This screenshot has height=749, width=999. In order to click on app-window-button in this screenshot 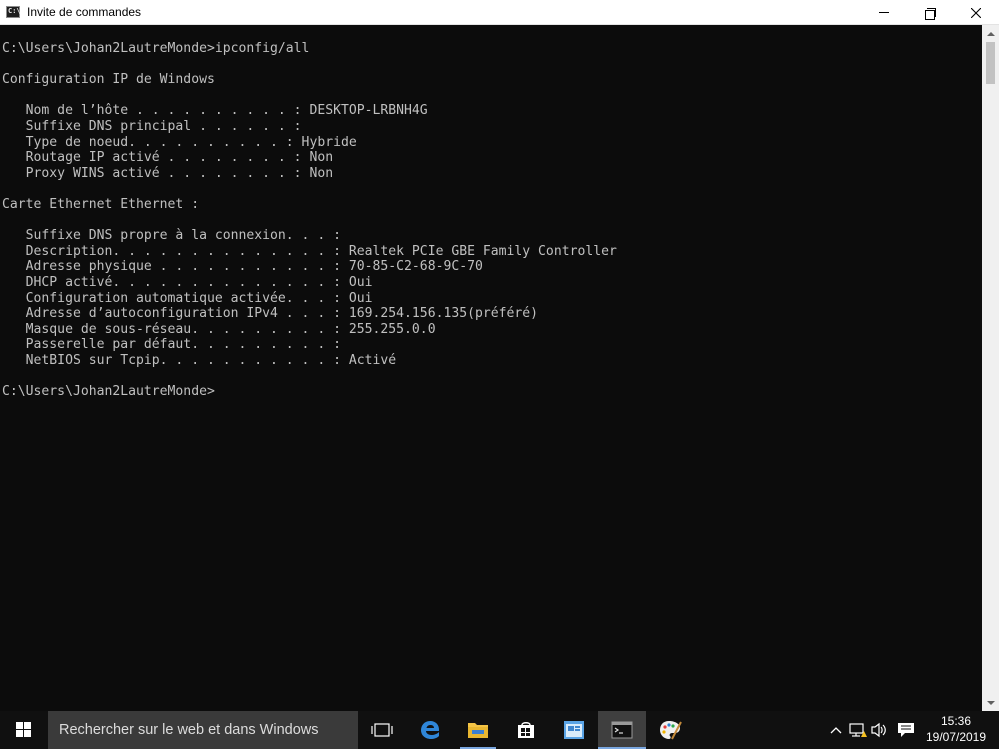, I will do `click(574, 730)`.